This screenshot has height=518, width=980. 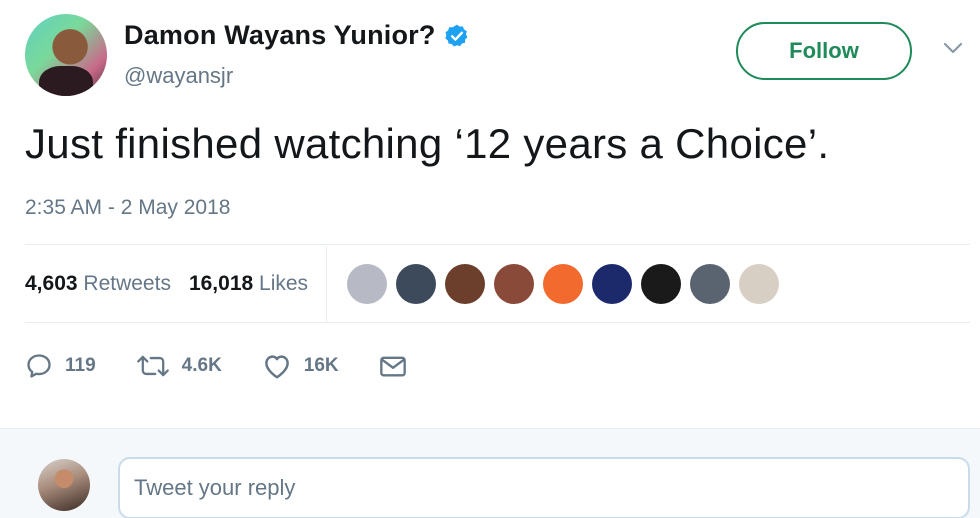 What do you see at coordinates (152, 366) in the screenshot?
I see `retweet-icon` at bounding box center [152, 366].